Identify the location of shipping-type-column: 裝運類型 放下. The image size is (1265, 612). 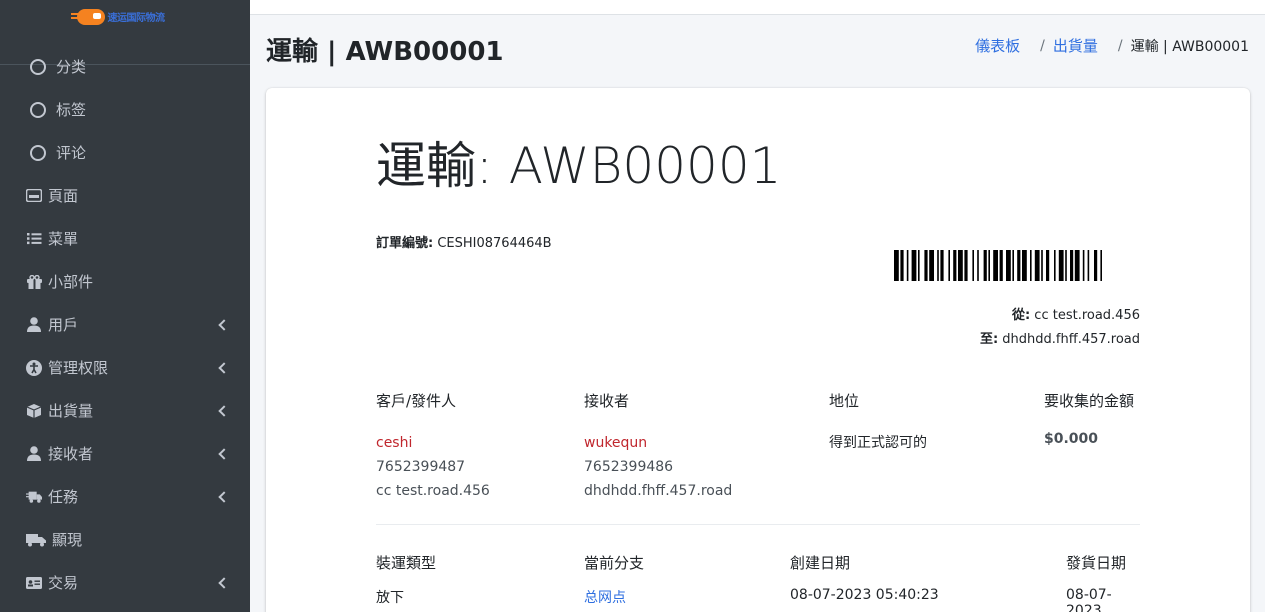
(406, 579).